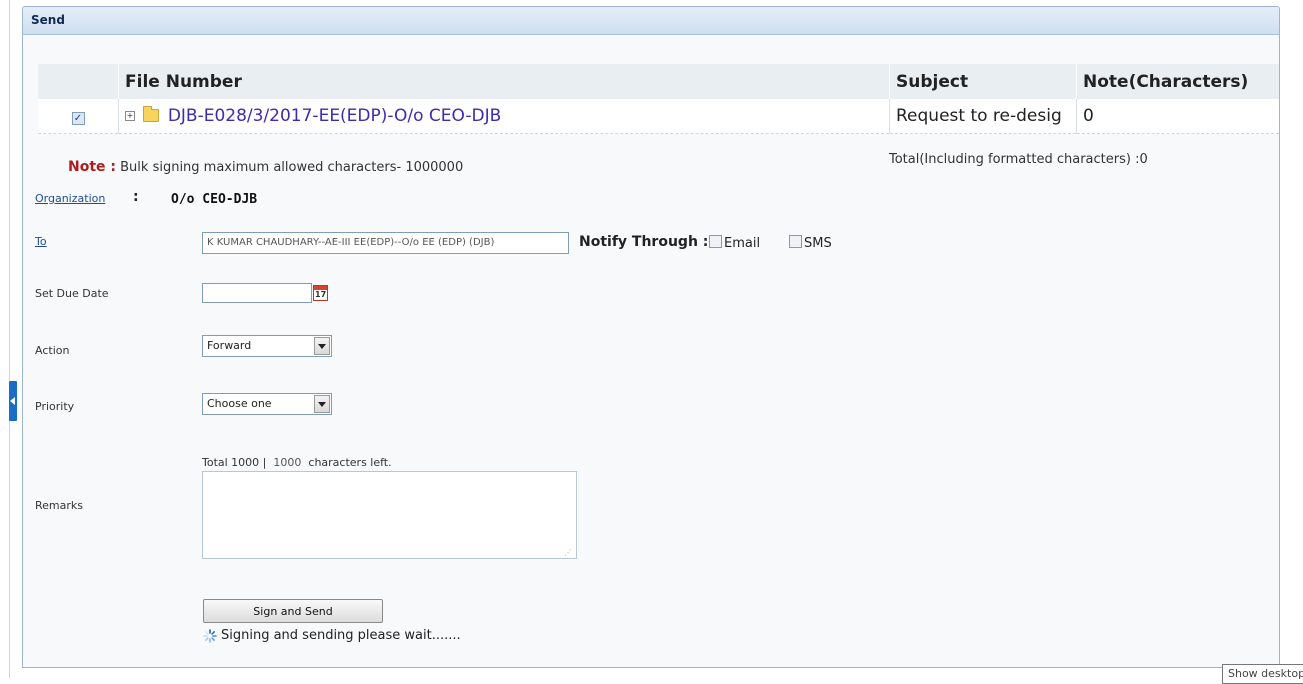 This screenshot has height=684, width=1303. What do you see at coordinates (151, 114) in the screenshot?
I see `folder-icon` at bounding box center [151, 114].